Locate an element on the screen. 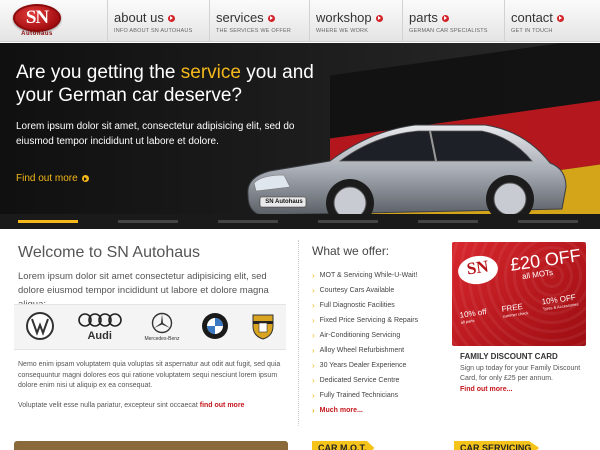 The width and height of the screenshot is (600, 450). voucher-offer-free: FREE summer check is located at coordinates (515, 310).